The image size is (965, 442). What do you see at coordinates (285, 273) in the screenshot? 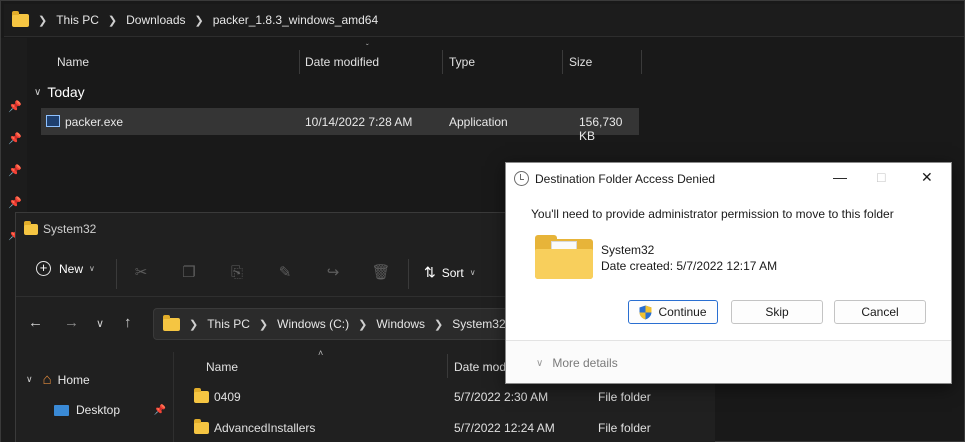
I see `rename-icon: ✎` at bounding box center [285, 273].